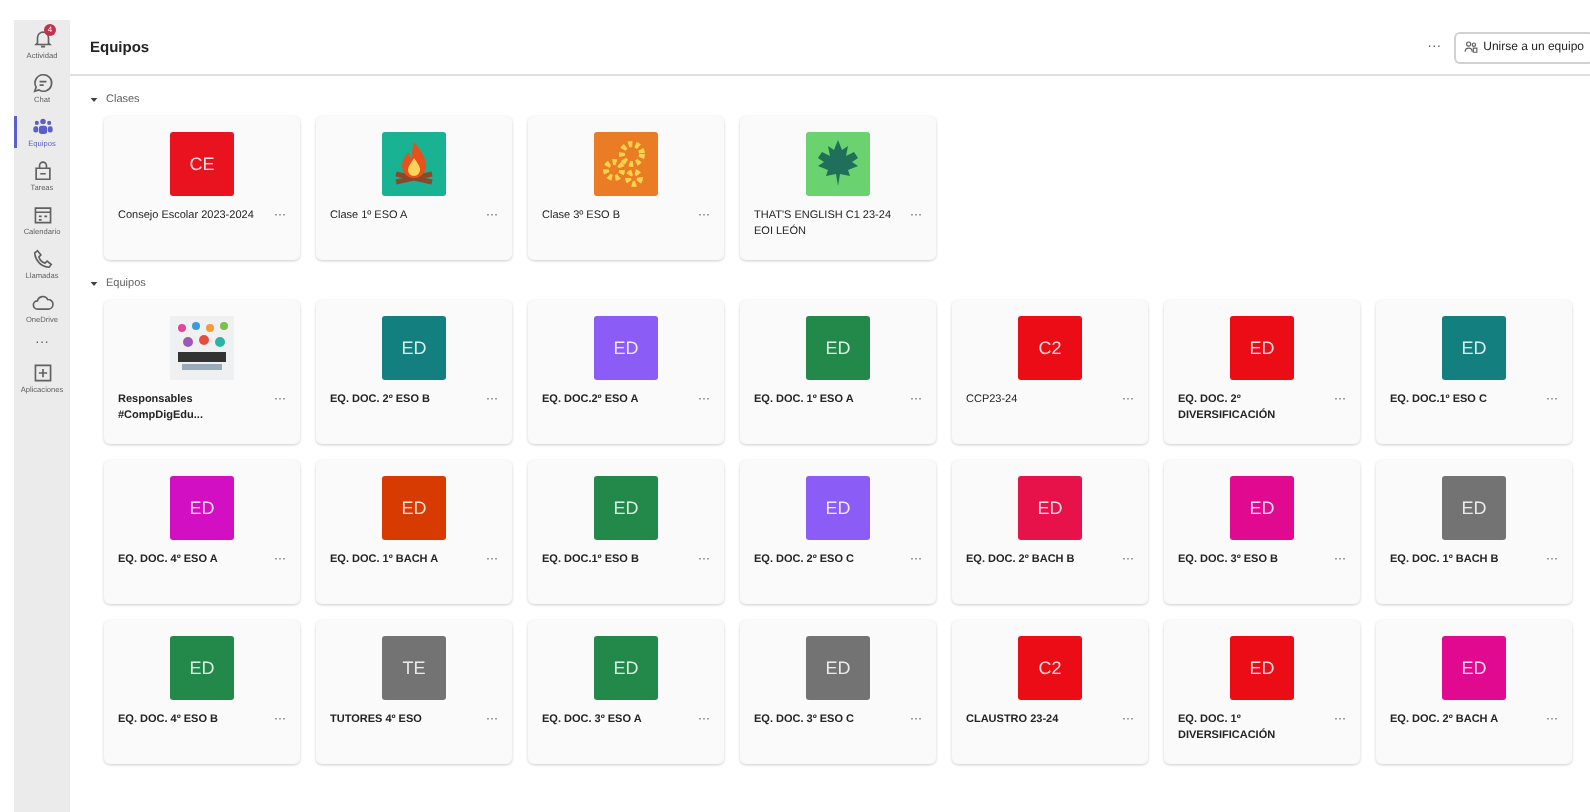 This screenshot has width=1590, height=812. I want to click on campfire-icon, so click(414, 164).